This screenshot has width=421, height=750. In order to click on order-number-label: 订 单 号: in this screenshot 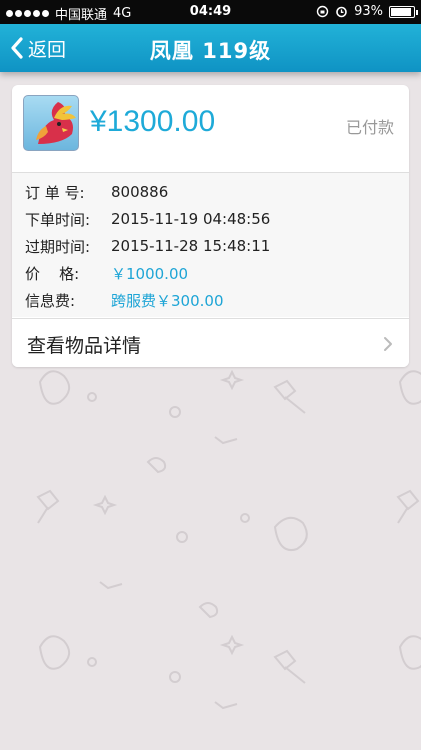, I will do `click(55, 192)`.